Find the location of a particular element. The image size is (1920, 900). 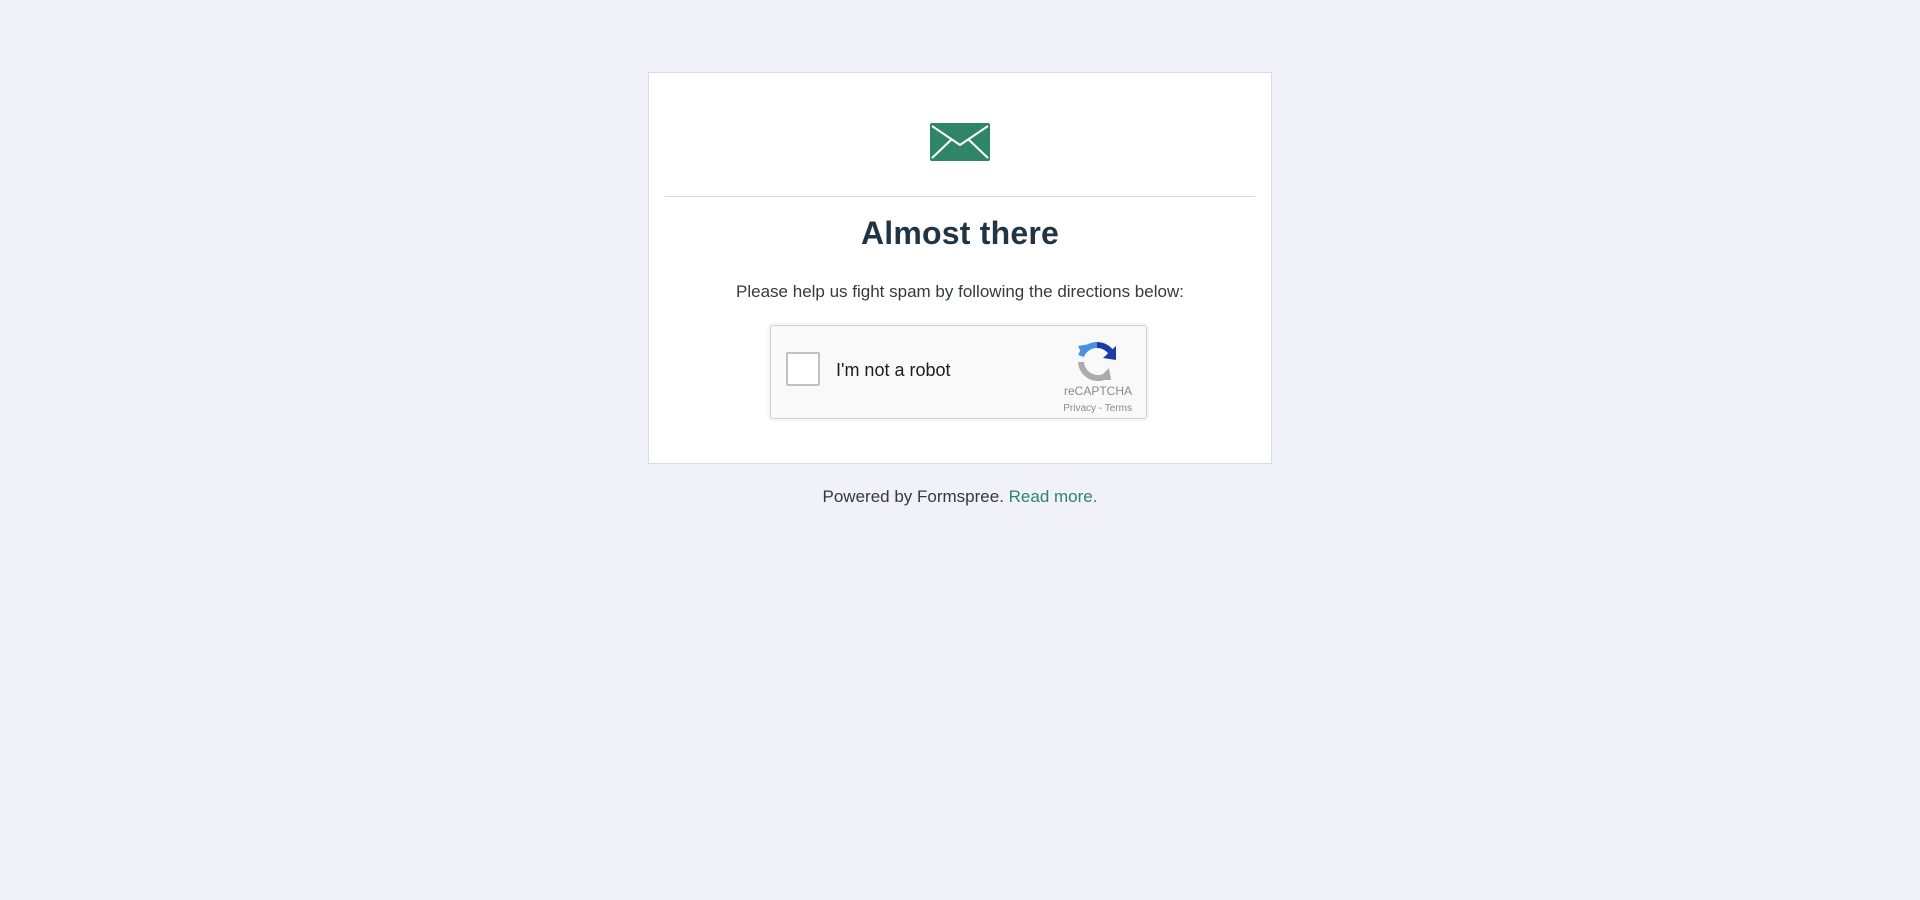

privacy-link: Privacy is located at coordinates (1079, 408).